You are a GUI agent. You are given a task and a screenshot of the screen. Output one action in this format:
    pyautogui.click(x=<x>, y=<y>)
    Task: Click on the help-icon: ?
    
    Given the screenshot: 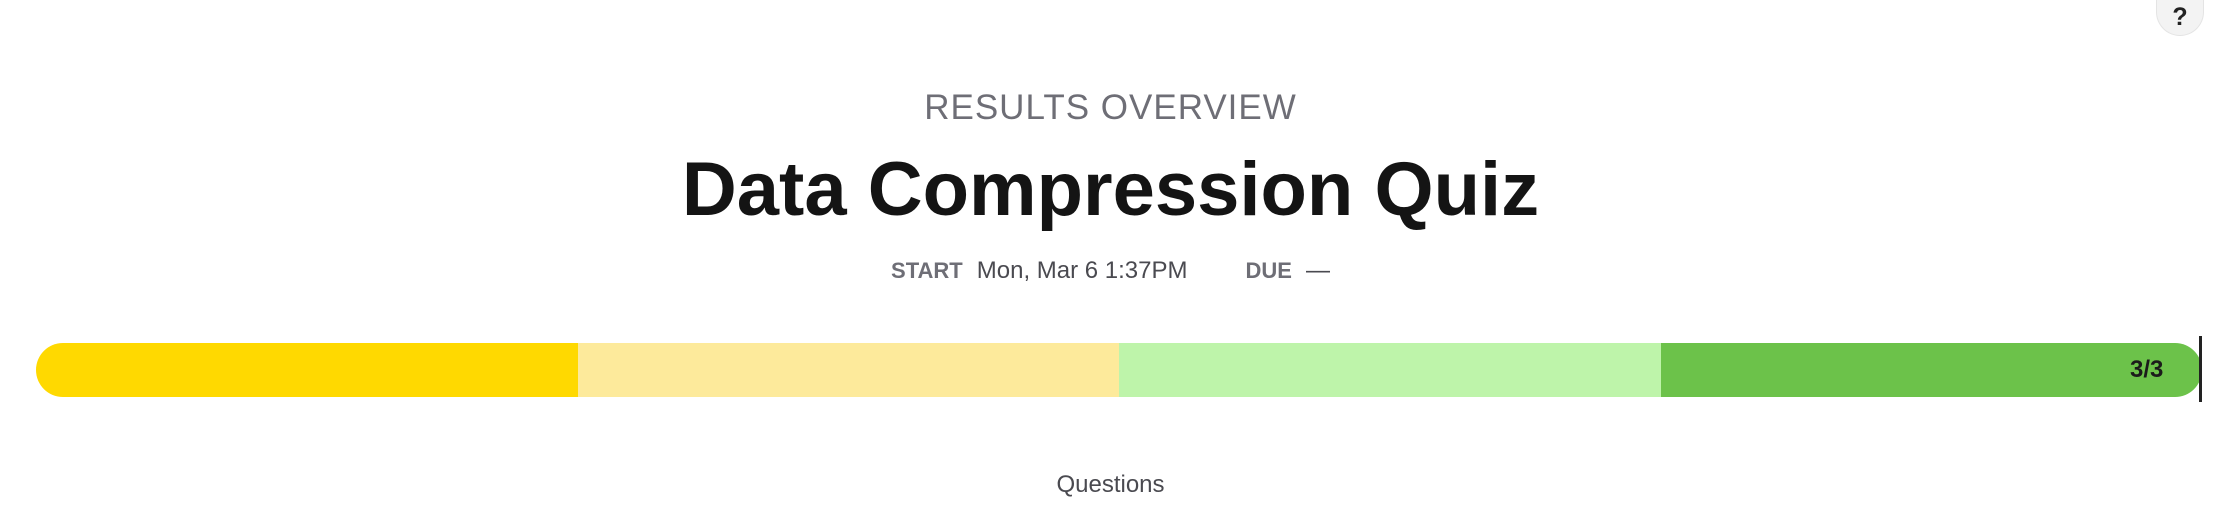 What is the action you would take?
    pyautogui.click(x=2180, y=17)
    